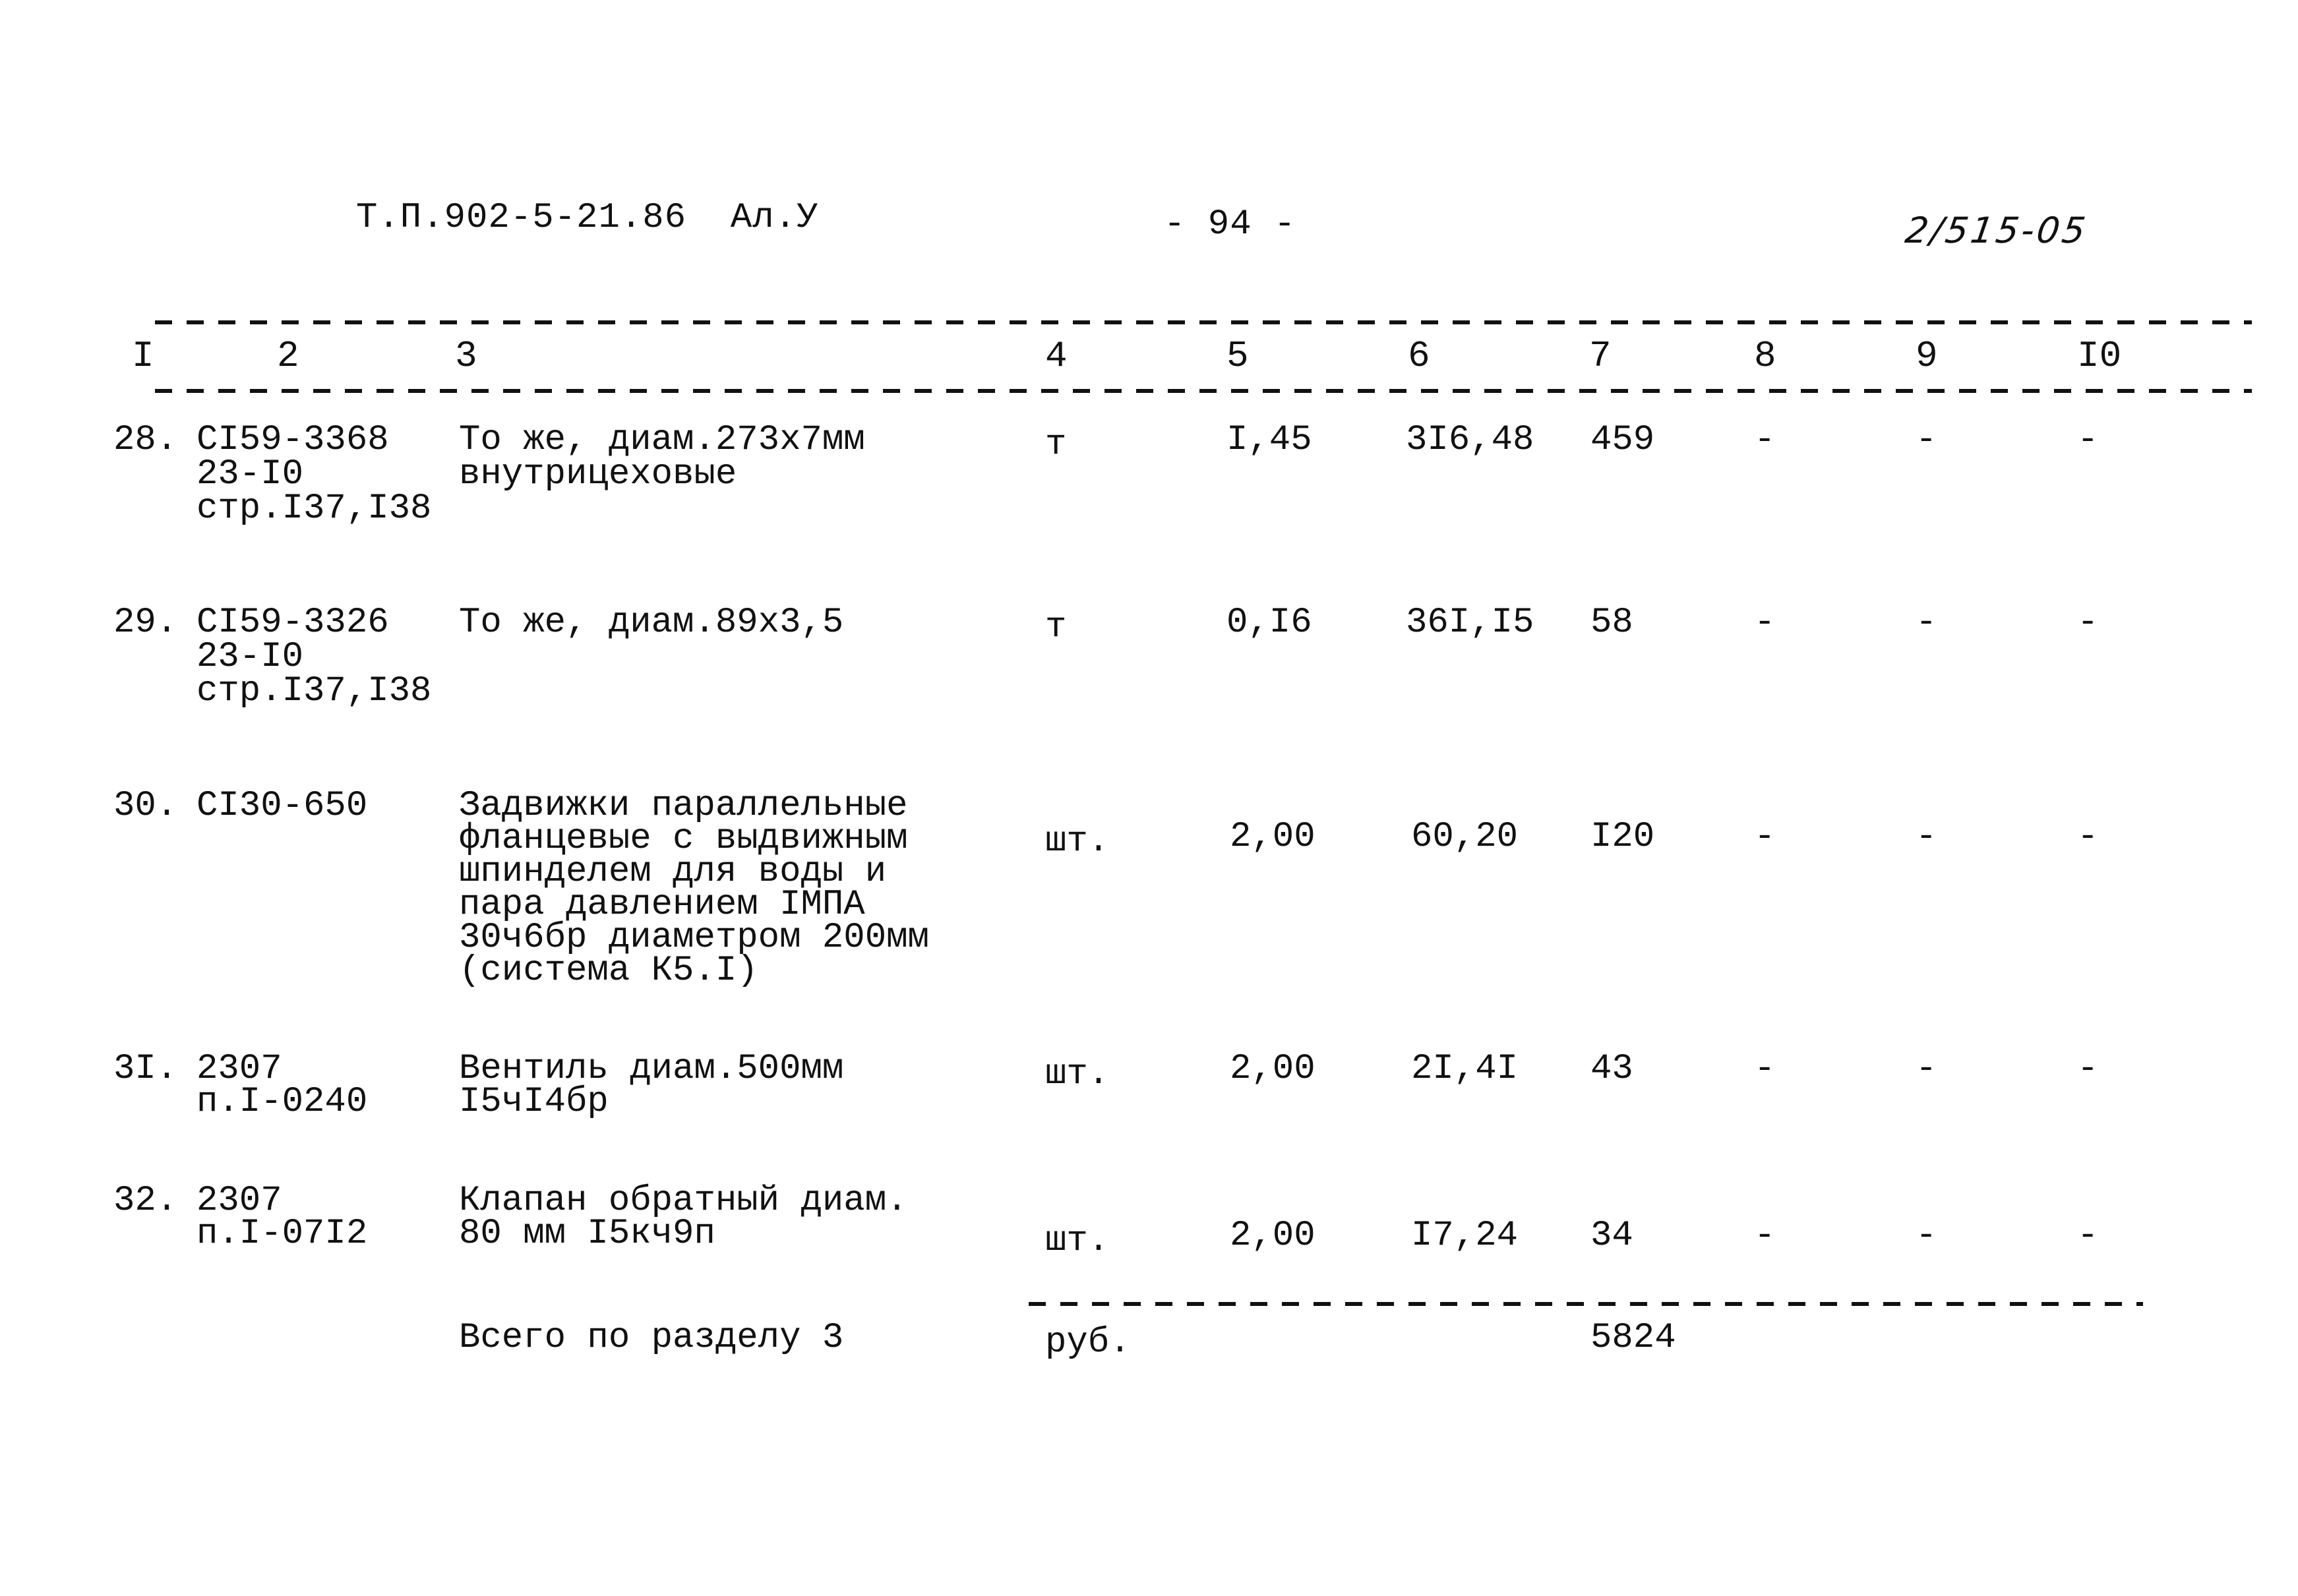 This screenshot has width=2298, height=1596. I want to click on total-cost: I20, so click(1622, 837).